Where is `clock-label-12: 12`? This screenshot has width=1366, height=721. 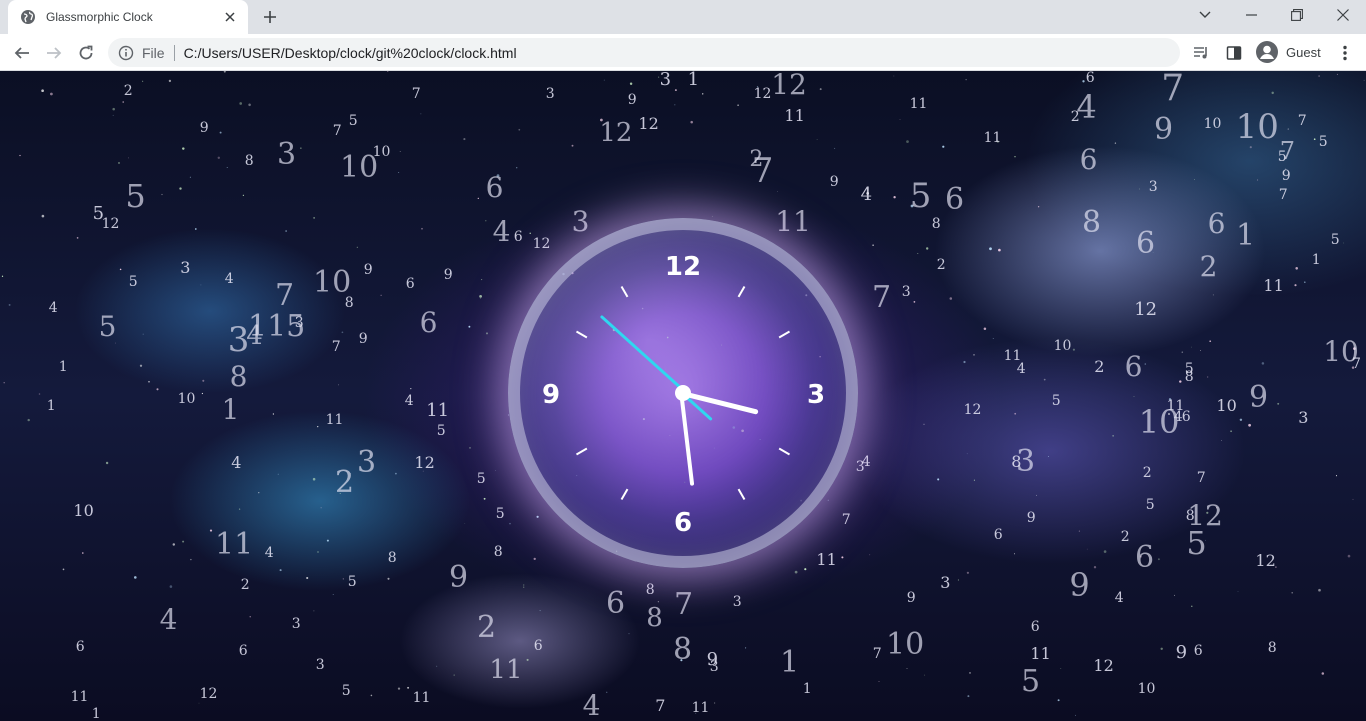
clock-label-12: 12 is located at coordinates (683, 267).